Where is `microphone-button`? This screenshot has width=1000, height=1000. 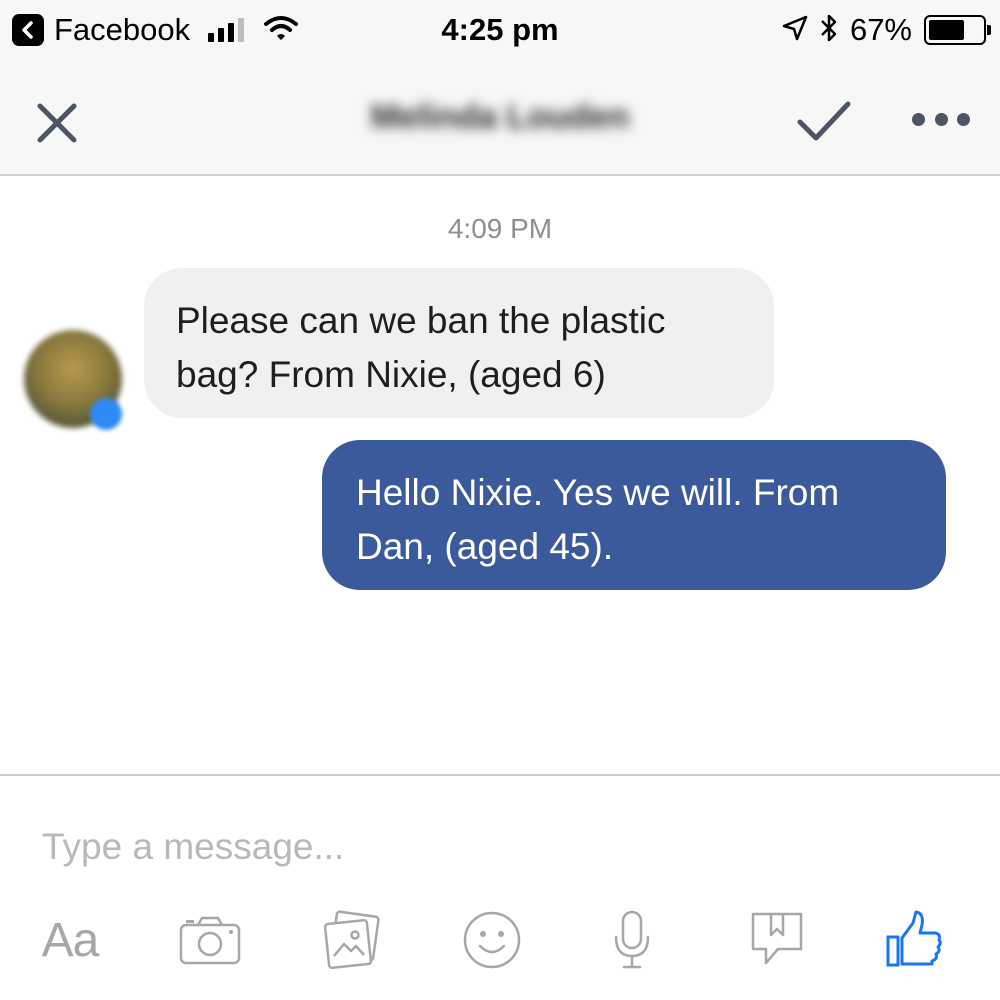
microphone-button is located at coordinates (632, 940).